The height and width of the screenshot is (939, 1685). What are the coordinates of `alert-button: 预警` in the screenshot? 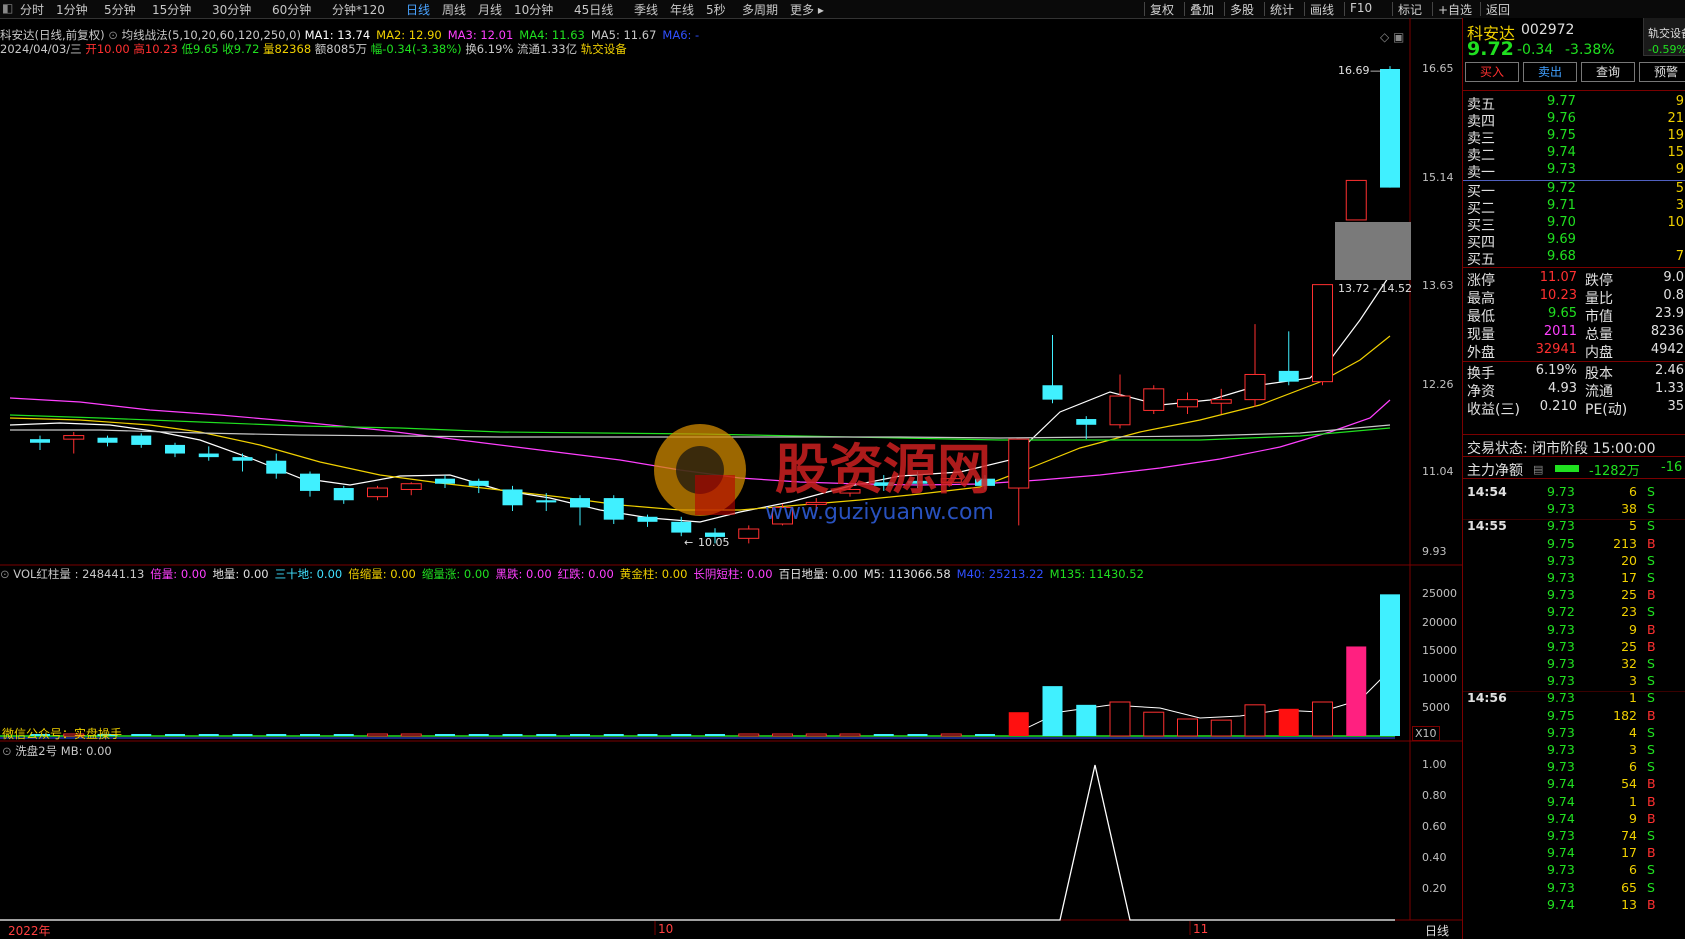 It's located at (1662, 72).